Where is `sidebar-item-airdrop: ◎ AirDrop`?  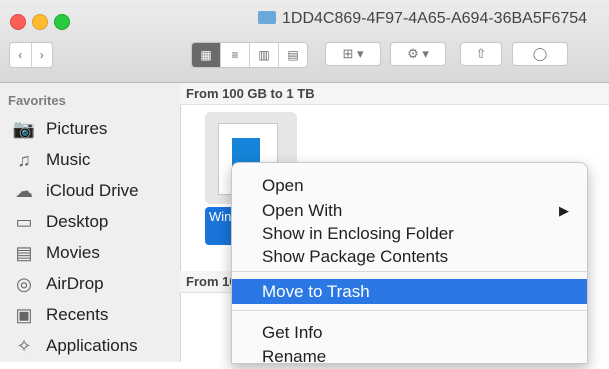
sidebar-item-airdrop: ◎ AirDrop is located at coordinates (58, 284).